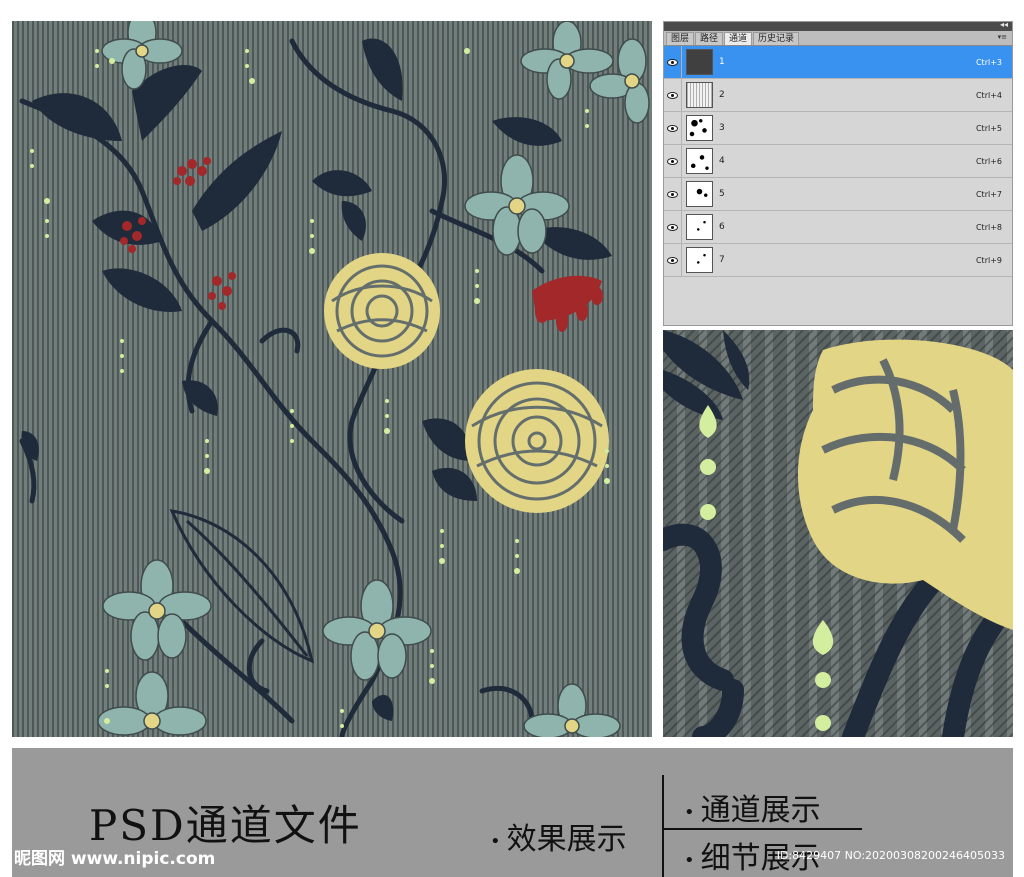 The height and width of the screenshot is (877, 1024). I want to click on channel-row-1: 1 Ctrl+3, so click(838, 62).